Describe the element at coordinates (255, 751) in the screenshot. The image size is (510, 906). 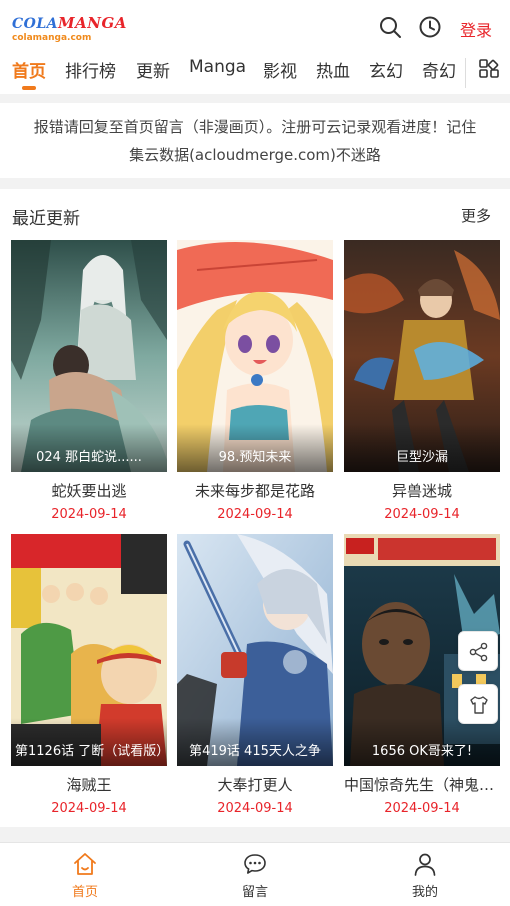
I see `latest-episode: 第419话 415天人之争` at that location.